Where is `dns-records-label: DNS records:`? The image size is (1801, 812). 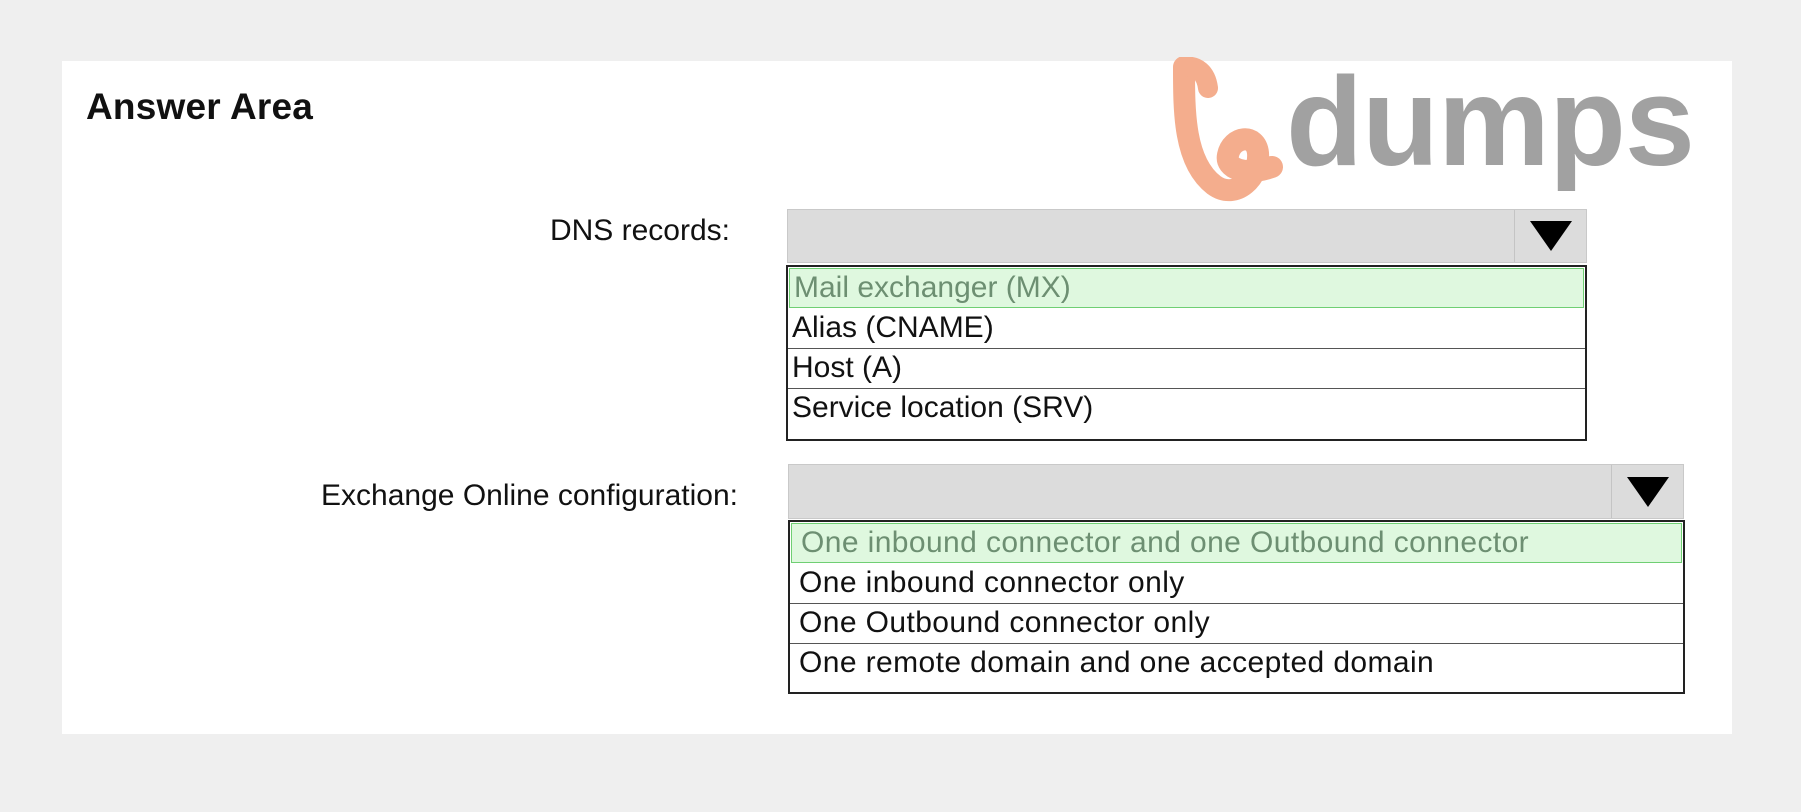
dns-records-label: DNS records: is located at coordinates (639, 230).